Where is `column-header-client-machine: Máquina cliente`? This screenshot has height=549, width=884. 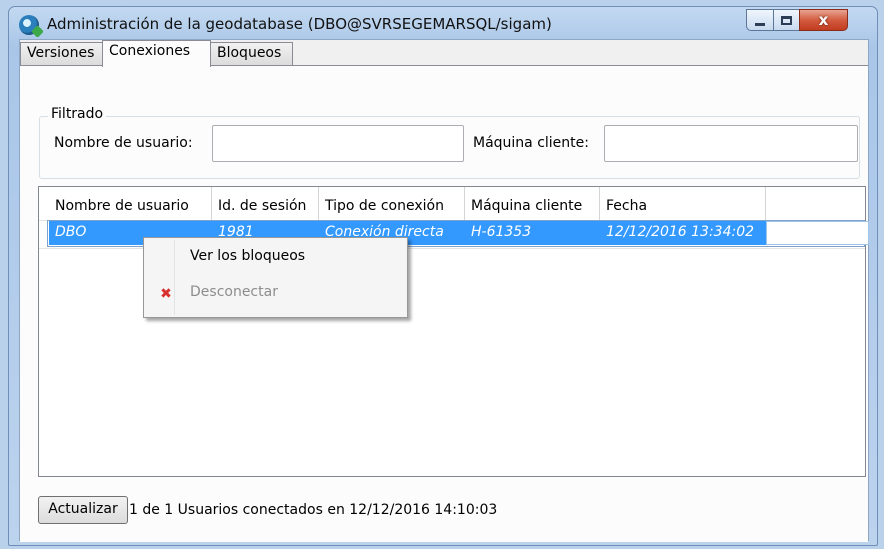
column-header-client-machine: Máquina cliente is located at coordinates (532, 204).